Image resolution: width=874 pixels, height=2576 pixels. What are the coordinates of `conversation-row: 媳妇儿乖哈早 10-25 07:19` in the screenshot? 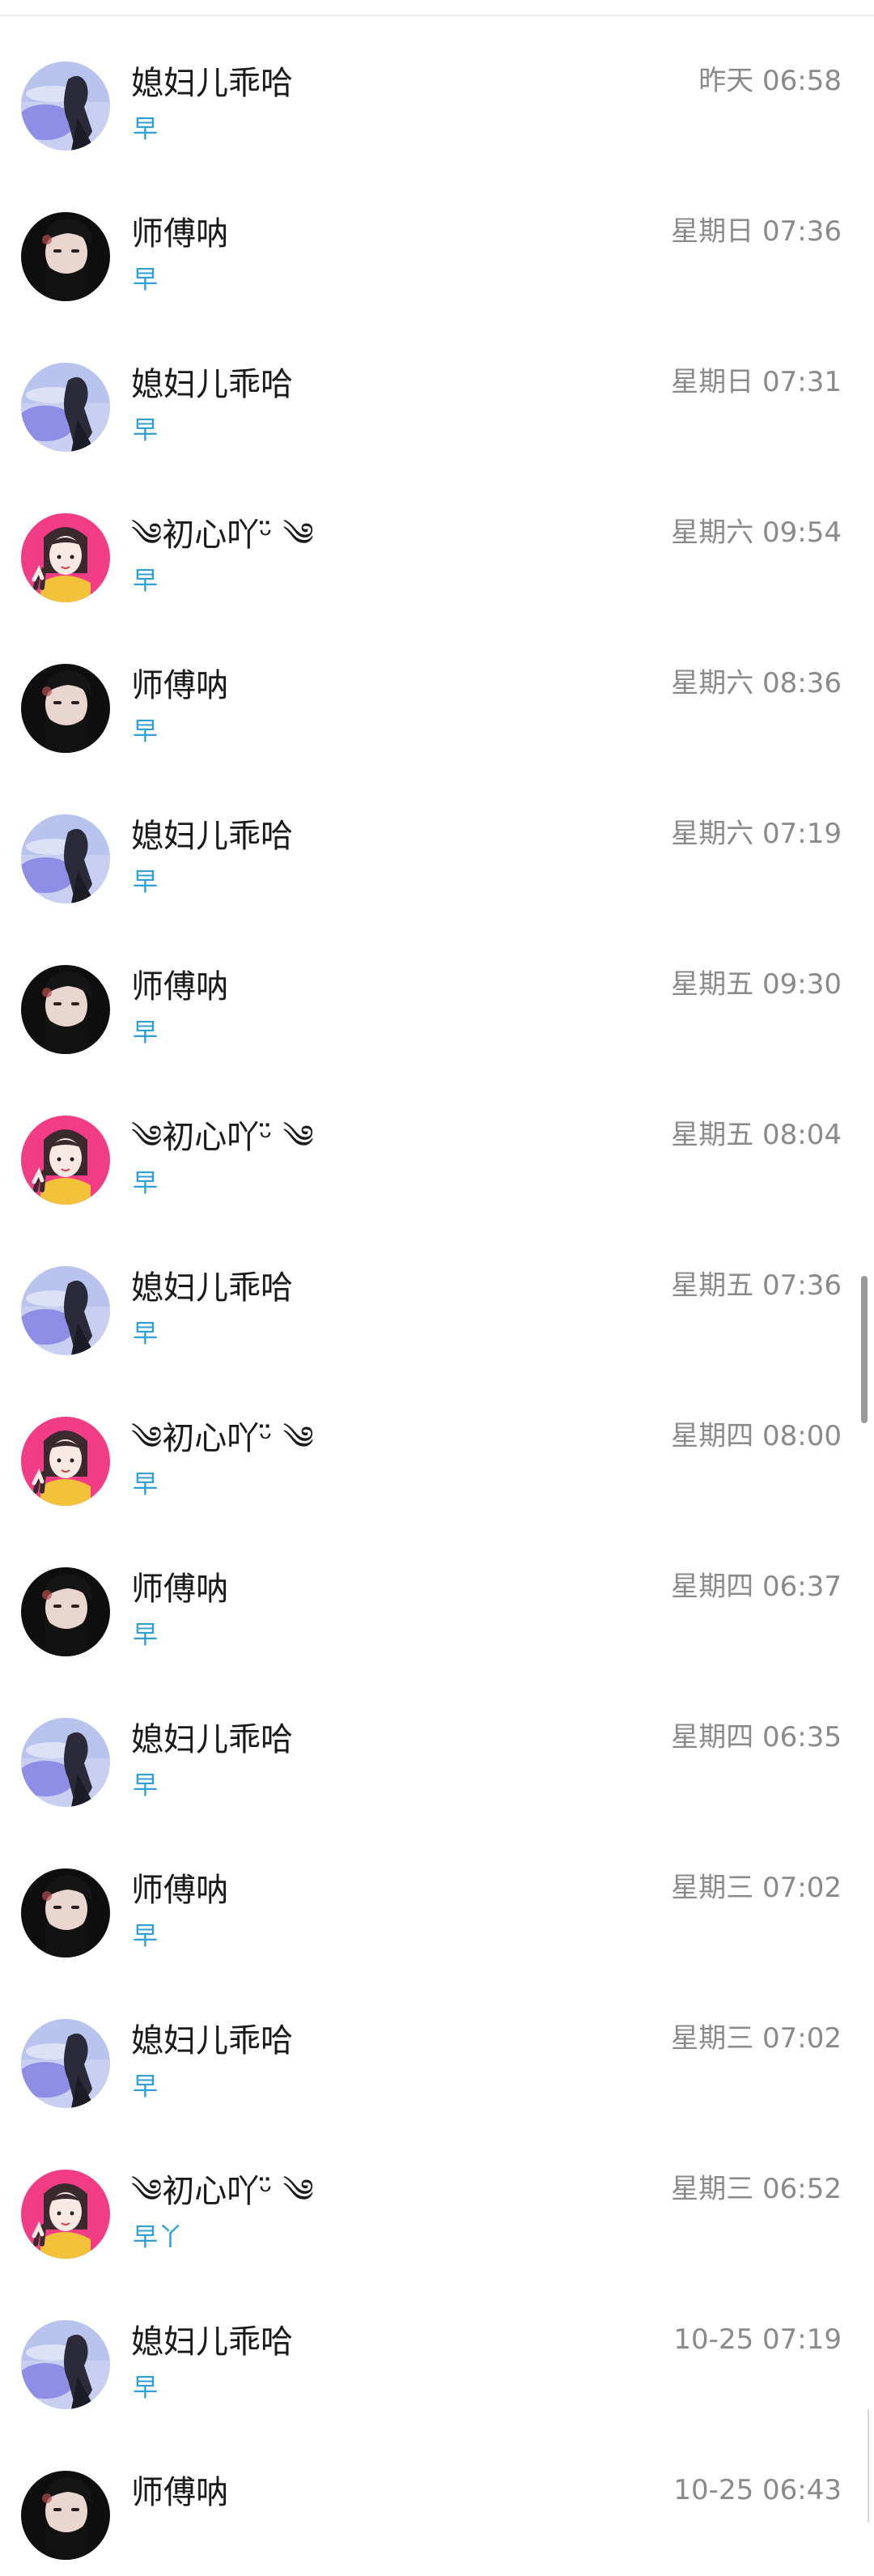 It's located at (437, 2350).